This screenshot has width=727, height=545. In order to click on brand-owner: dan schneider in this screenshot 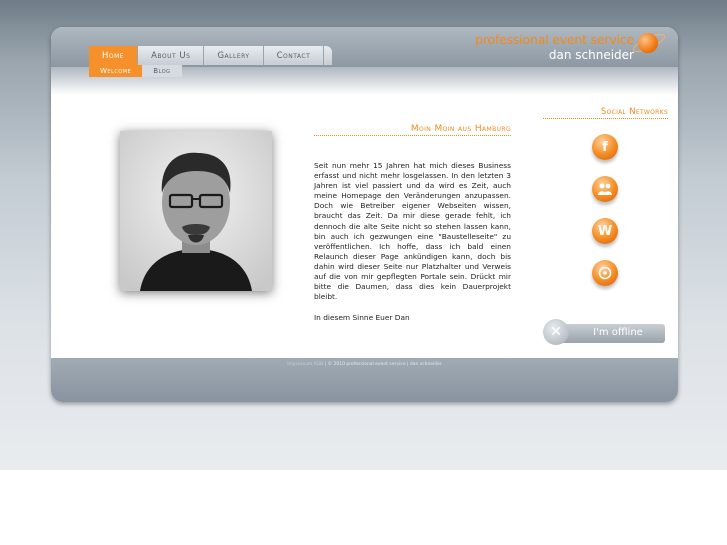, I will do `click(591, 55)`.